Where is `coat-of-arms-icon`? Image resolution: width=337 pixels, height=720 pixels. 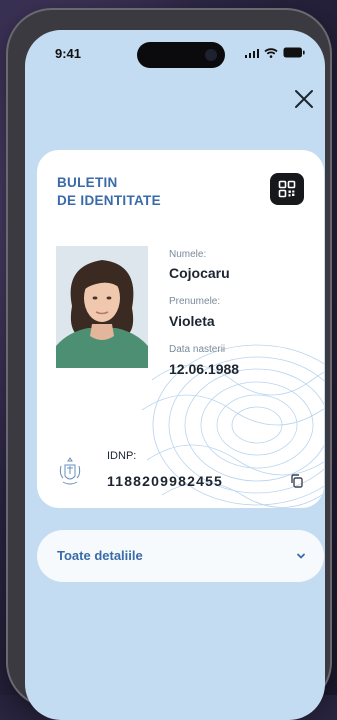
coat-of-arms-icon is located at coordinates (70, 471).